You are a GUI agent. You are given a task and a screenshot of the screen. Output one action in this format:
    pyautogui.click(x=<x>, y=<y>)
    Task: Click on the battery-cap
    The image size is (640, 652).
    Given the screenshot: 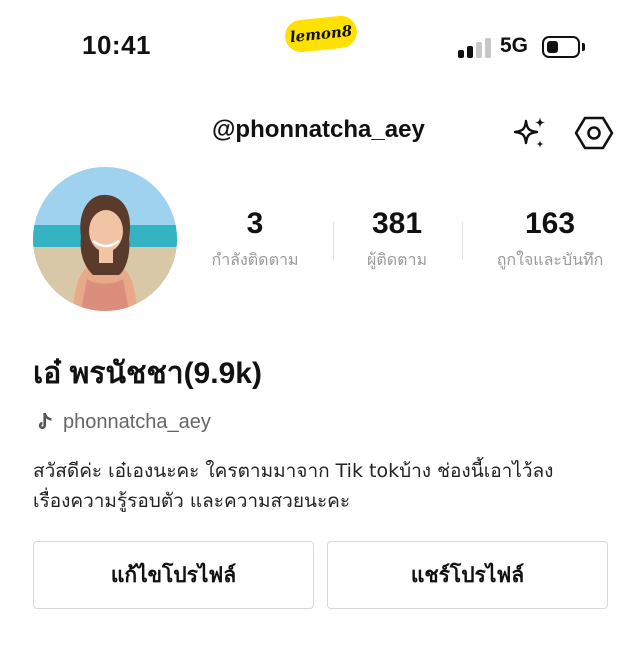 What is the action you would take?
    pyautogui.click(x=583, y=47)
    